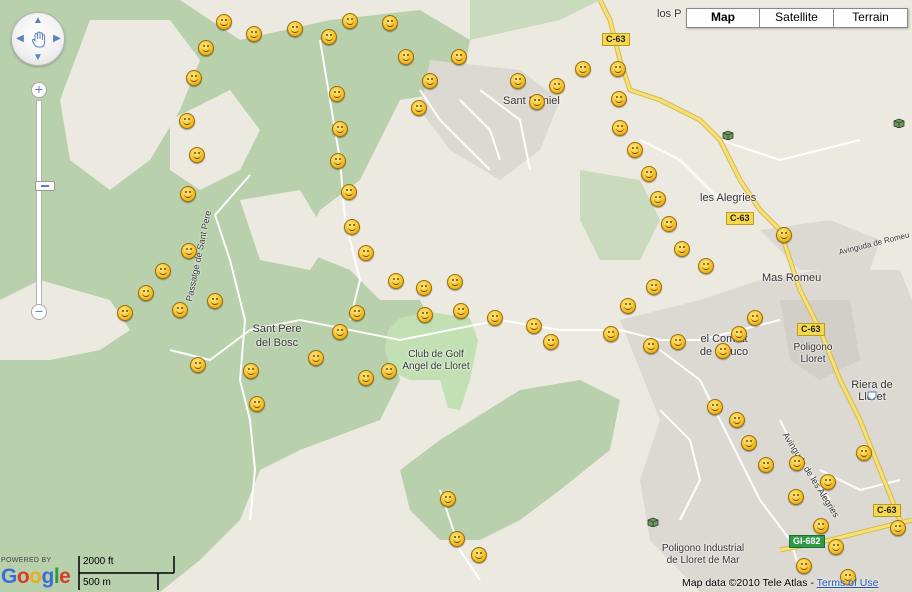 The width and height of the screenshot is (912, 592). What do you see at coordinates (723, 18) in the screenshot?
I see `map-type-map-button: Map` at bounding box center [723, 18].